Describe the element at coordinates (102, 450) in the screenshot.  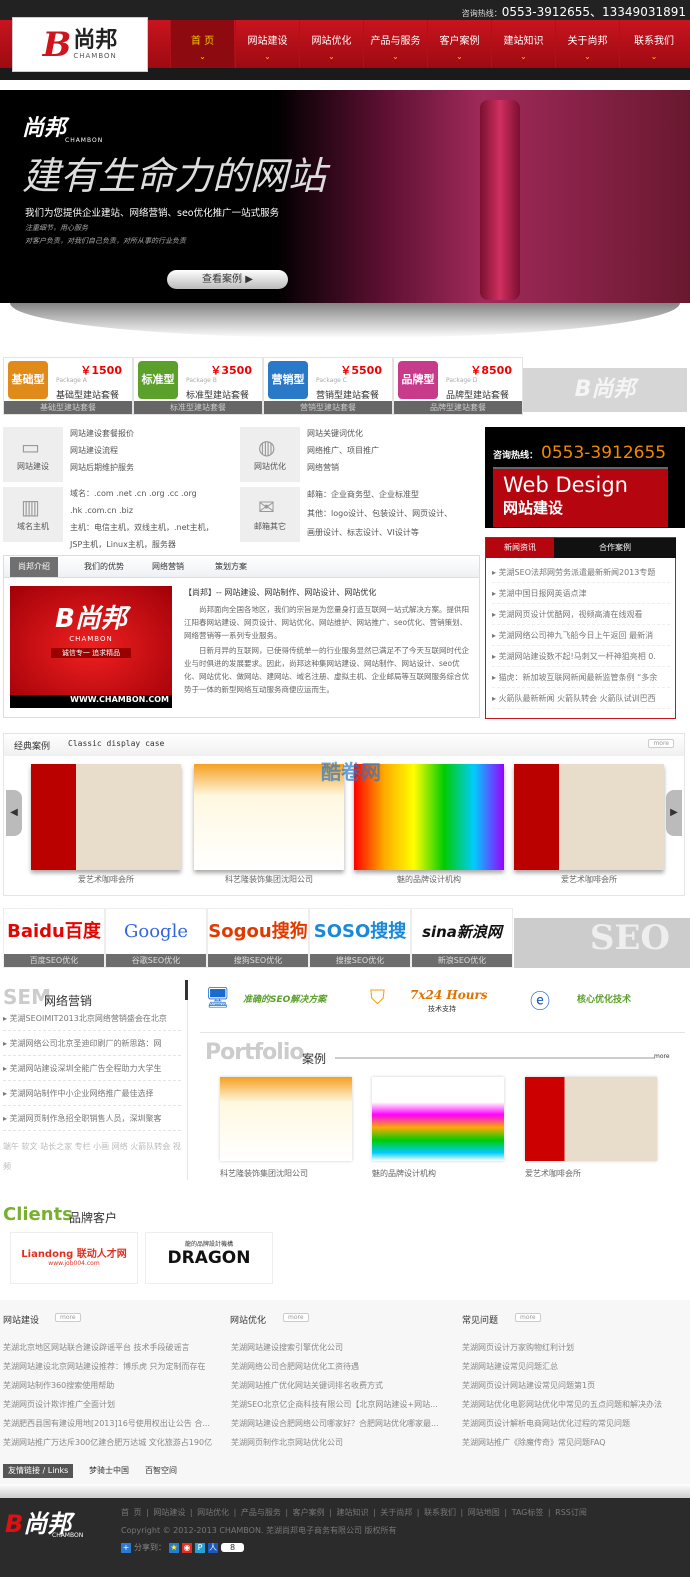
I see `service-links: 网站建设套餐报价 网站建设流程 网站后期维护服务` at that location.